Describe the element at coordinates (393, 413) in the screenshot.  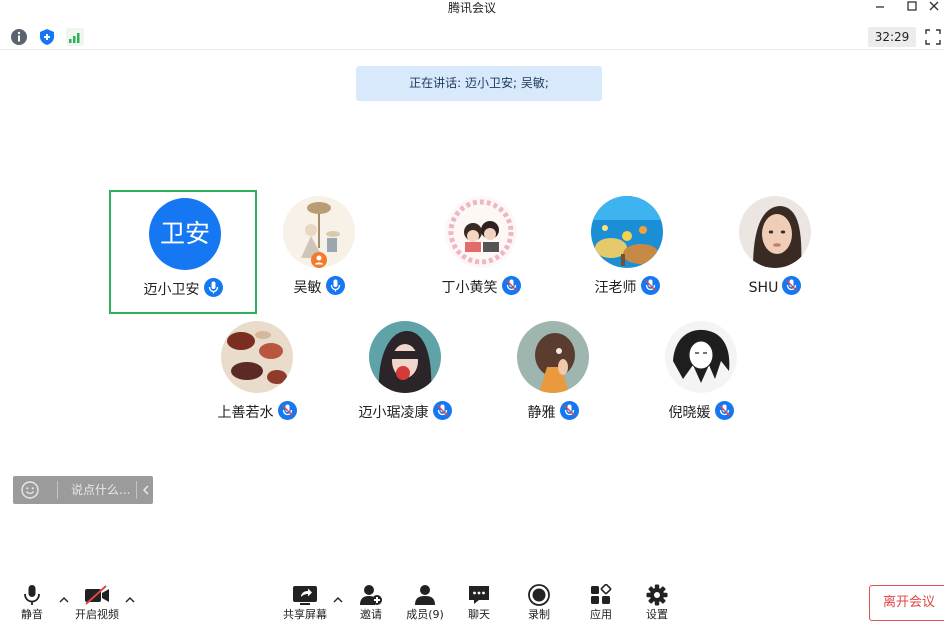
I see `participant-name: 迈小琚凌康` at that location.